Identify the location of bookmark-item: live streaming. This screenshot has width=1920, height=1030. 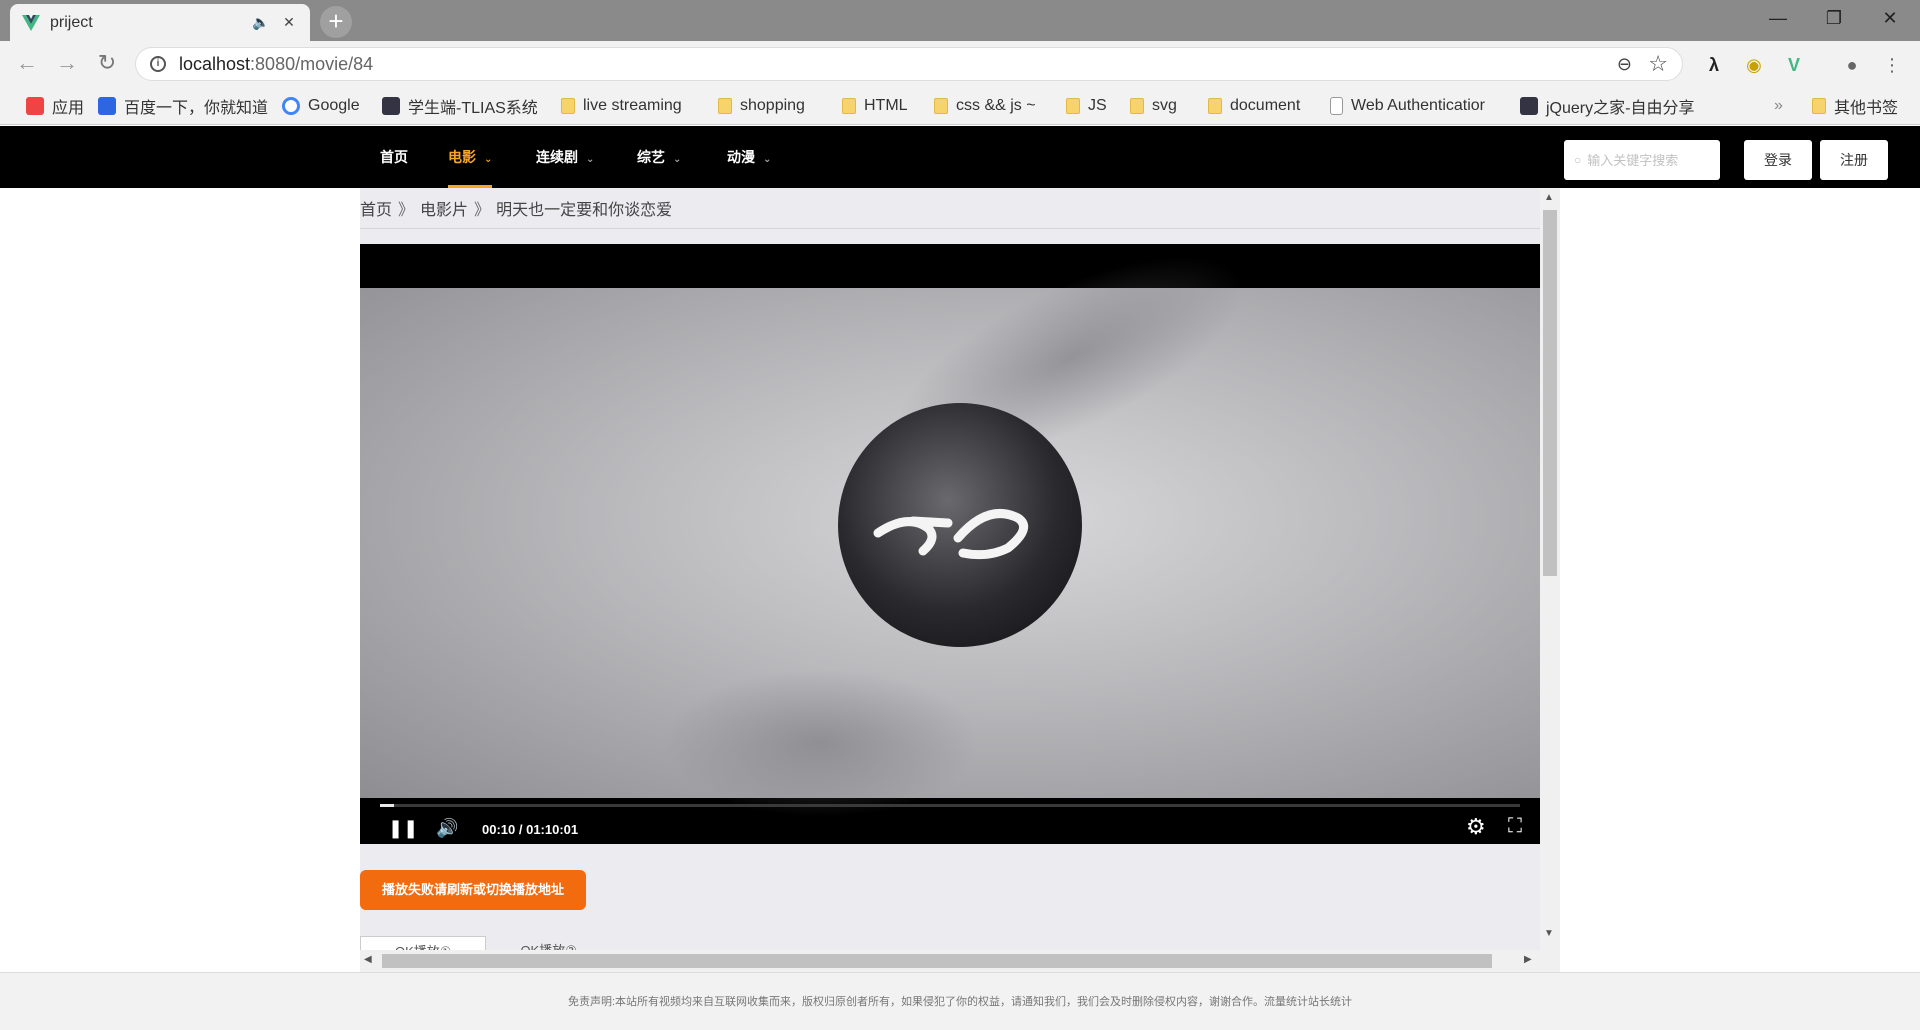
(621, 106).